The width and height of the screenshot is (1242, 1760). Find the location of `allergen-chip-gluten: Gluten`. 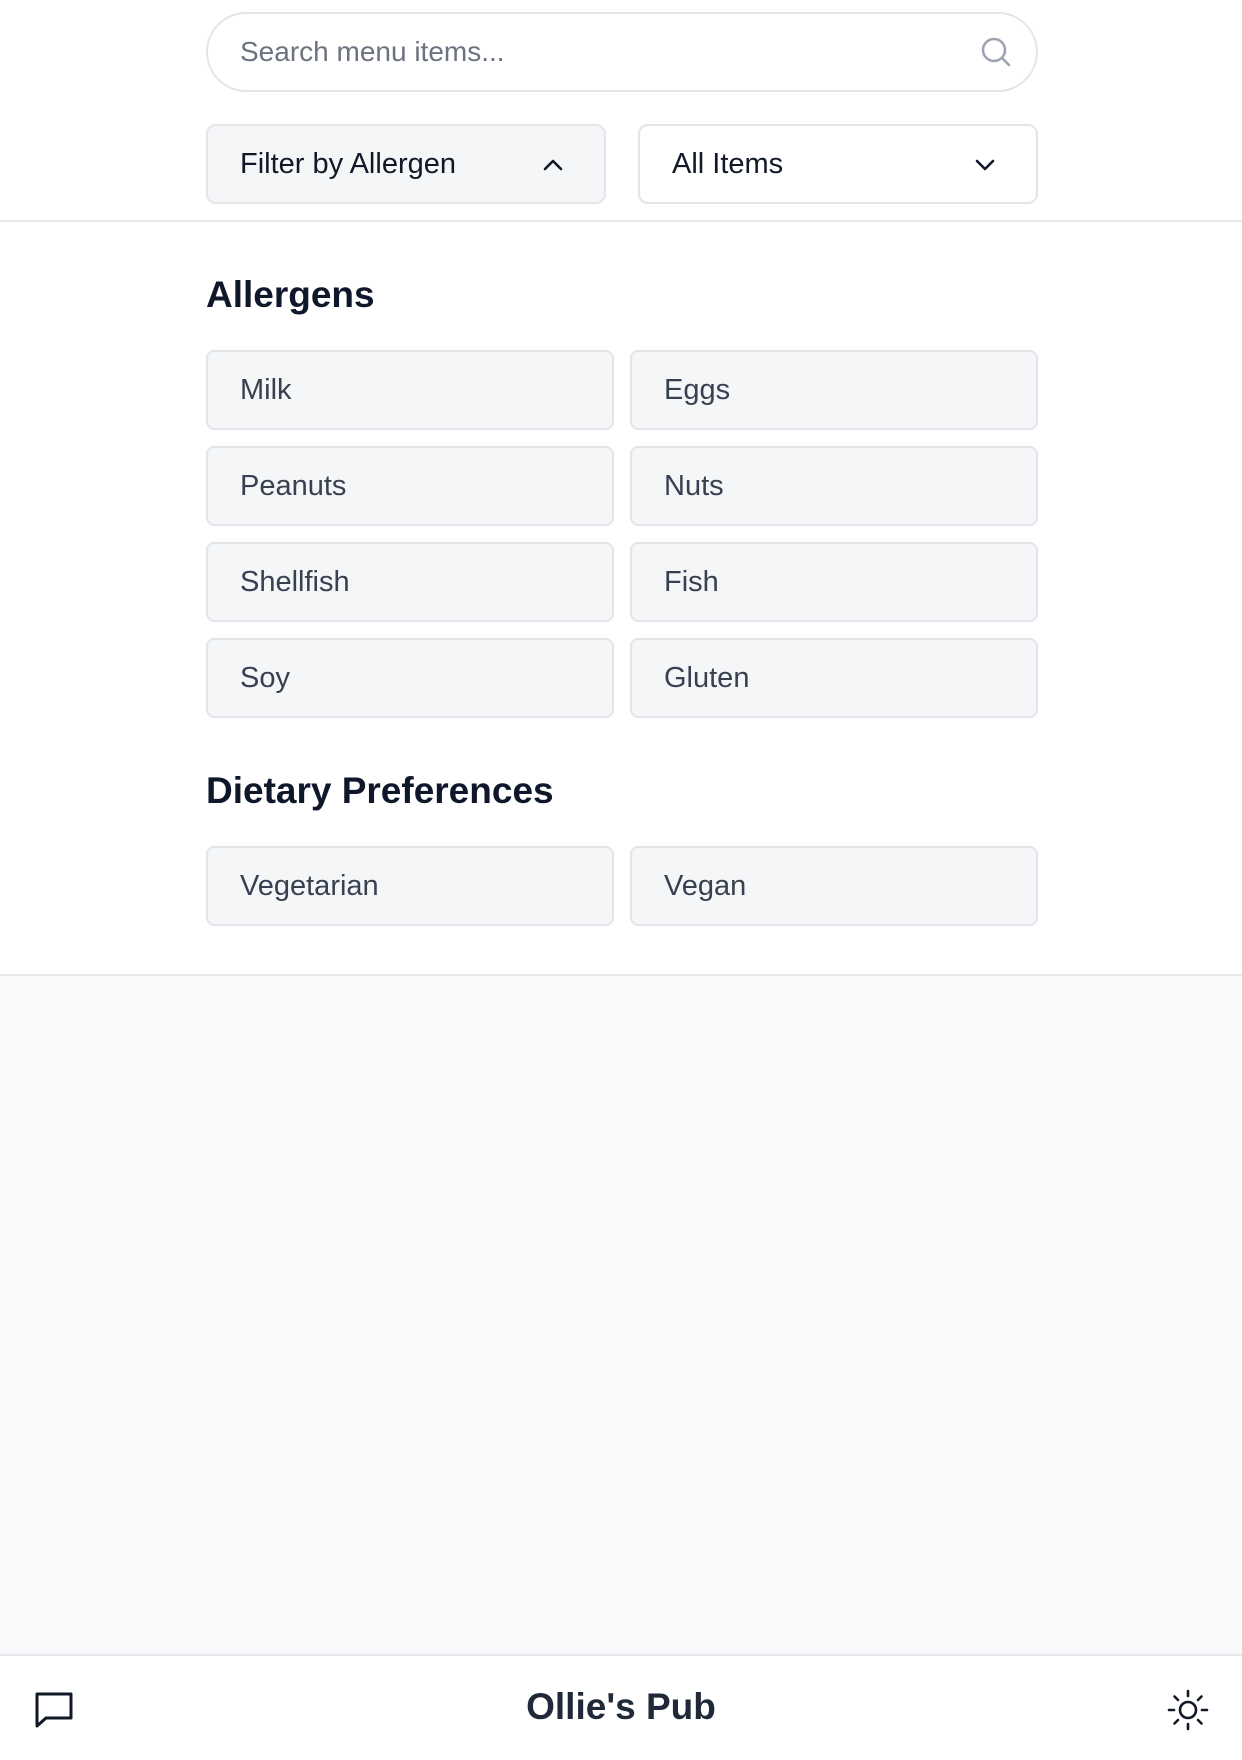

allergen-chip-gluten: Gluten is located at coordinates (834, 678).